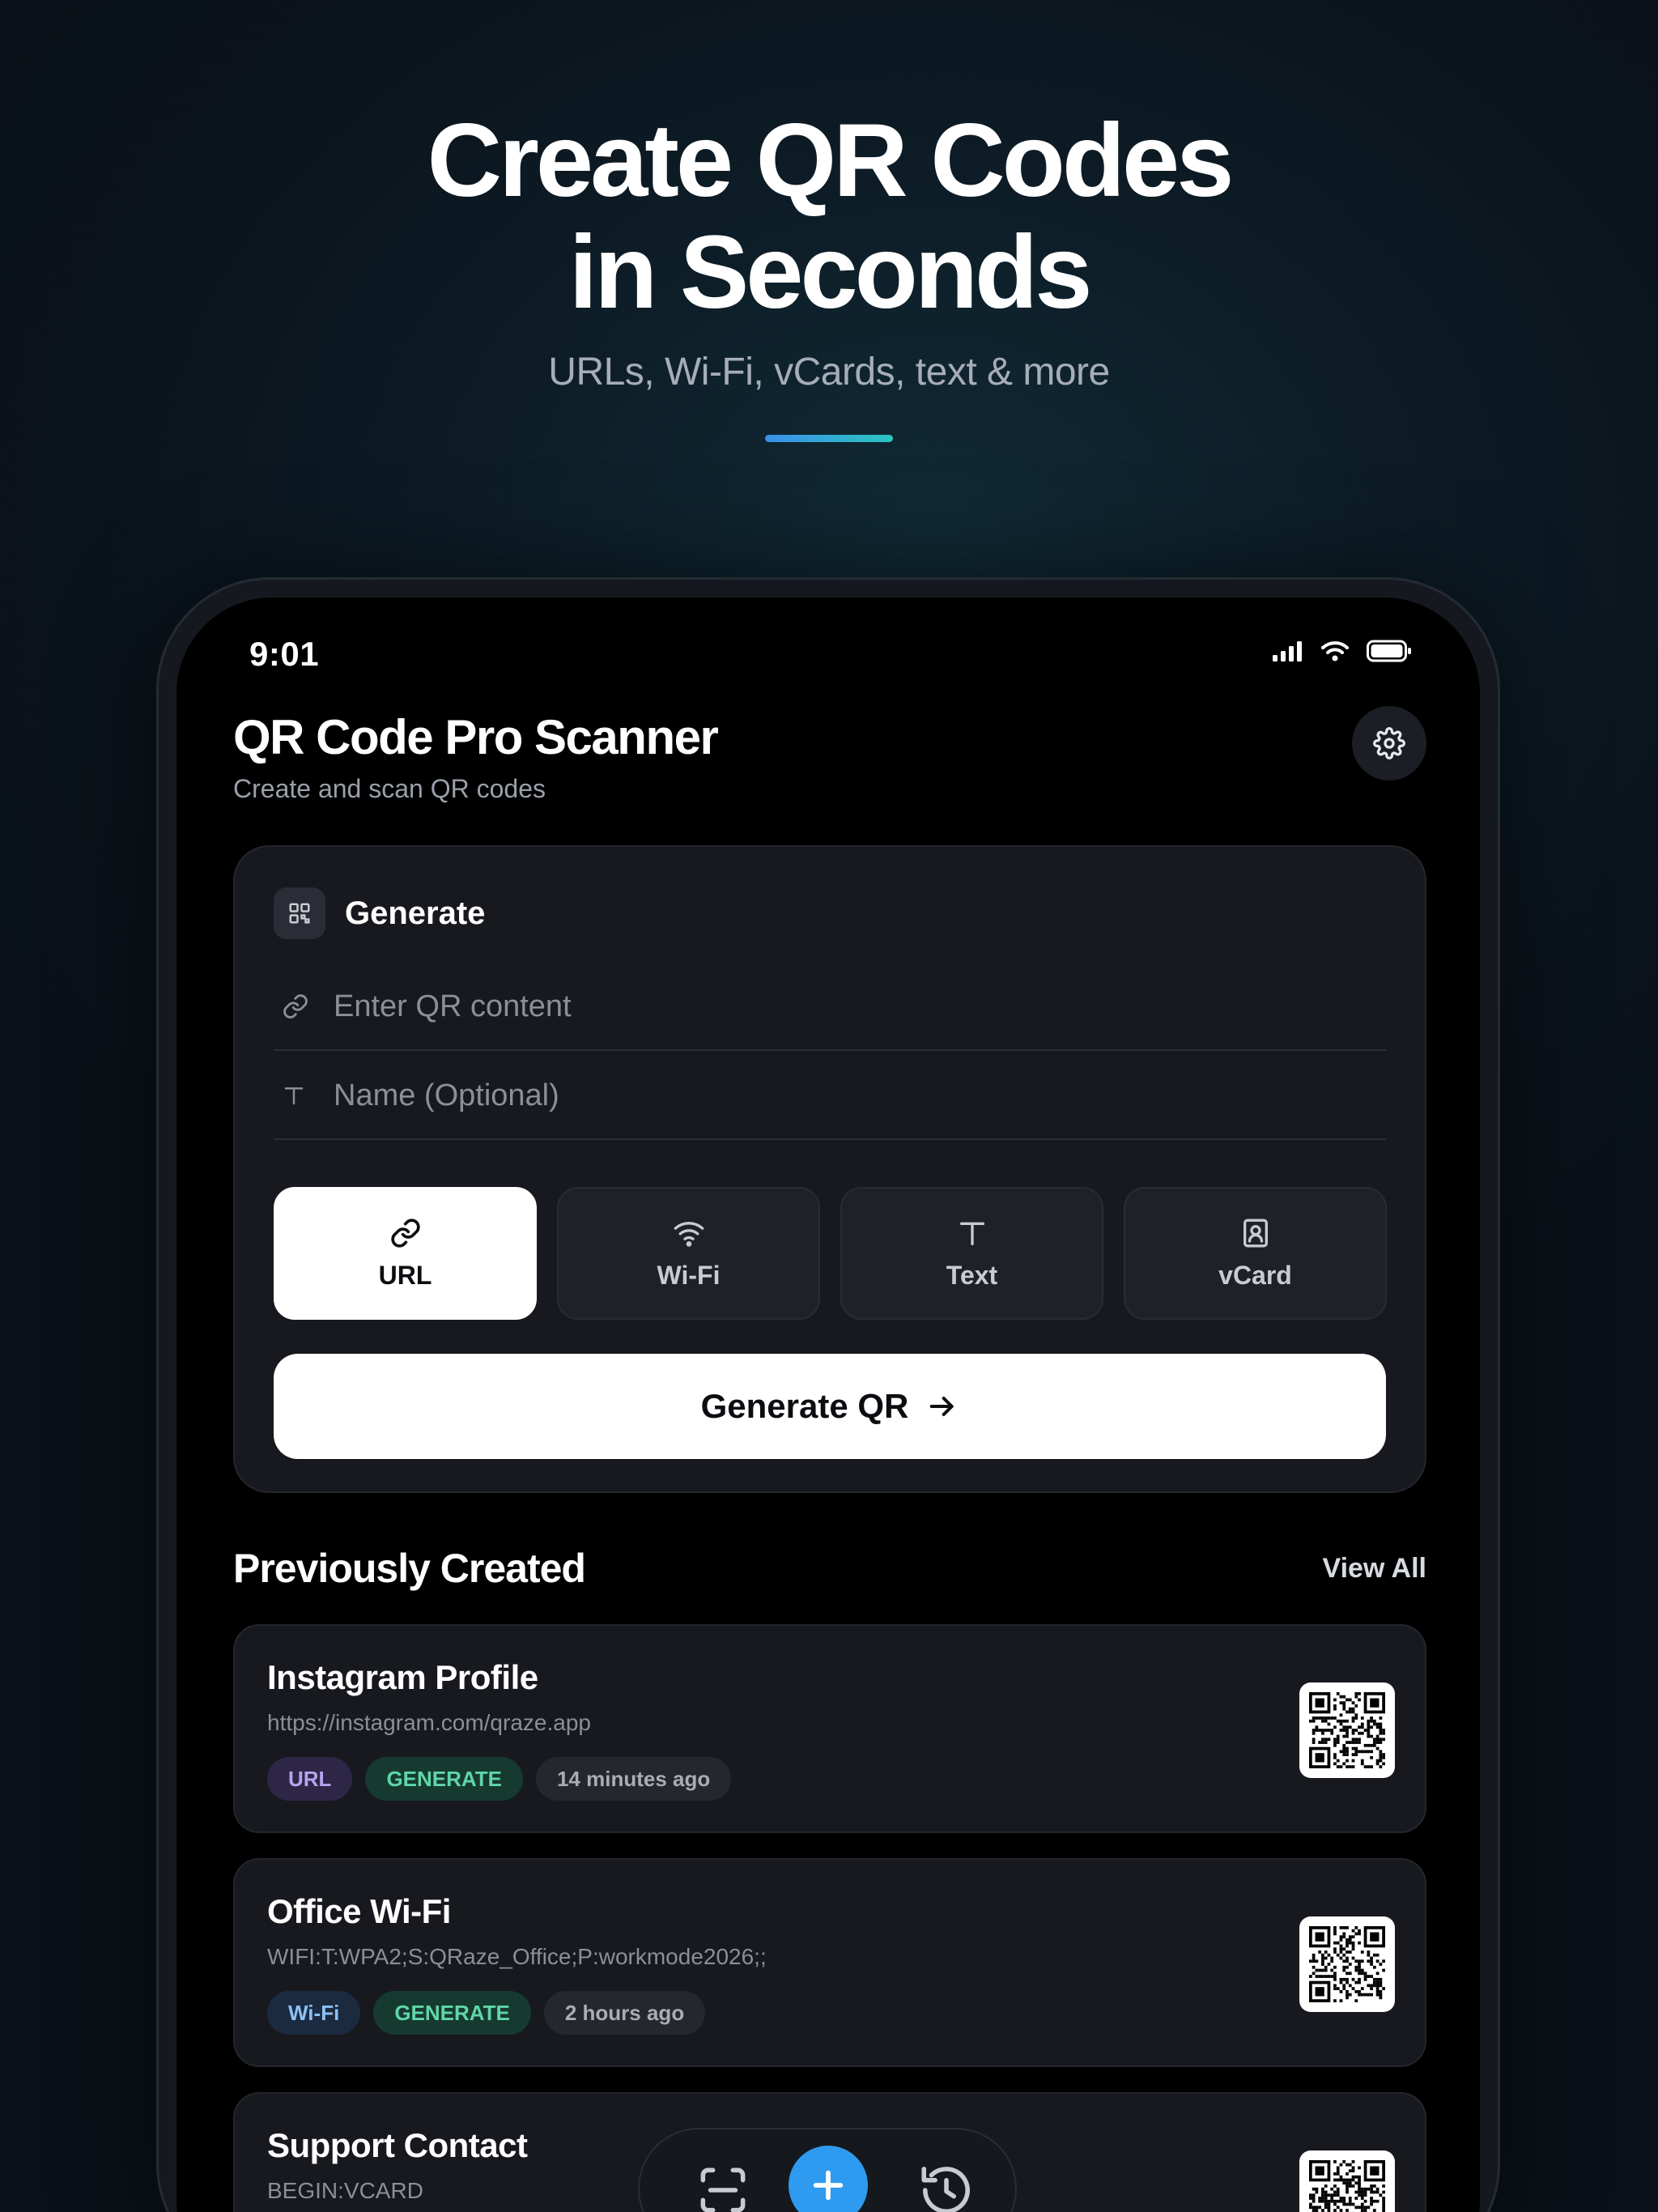  I want to click on name-input, so click(819, 1095).